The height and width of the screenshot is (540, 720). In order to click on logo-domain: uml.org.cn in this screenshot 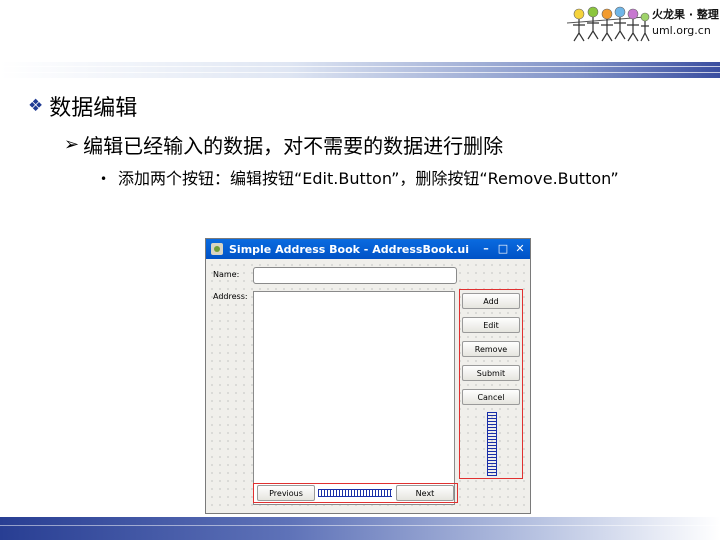, I will do `click(681, 30)`.